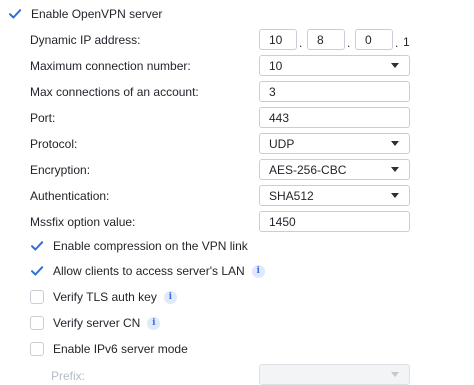  I want to click on ipv6-label: Enable IPv6 server mode, so click(120, 349).